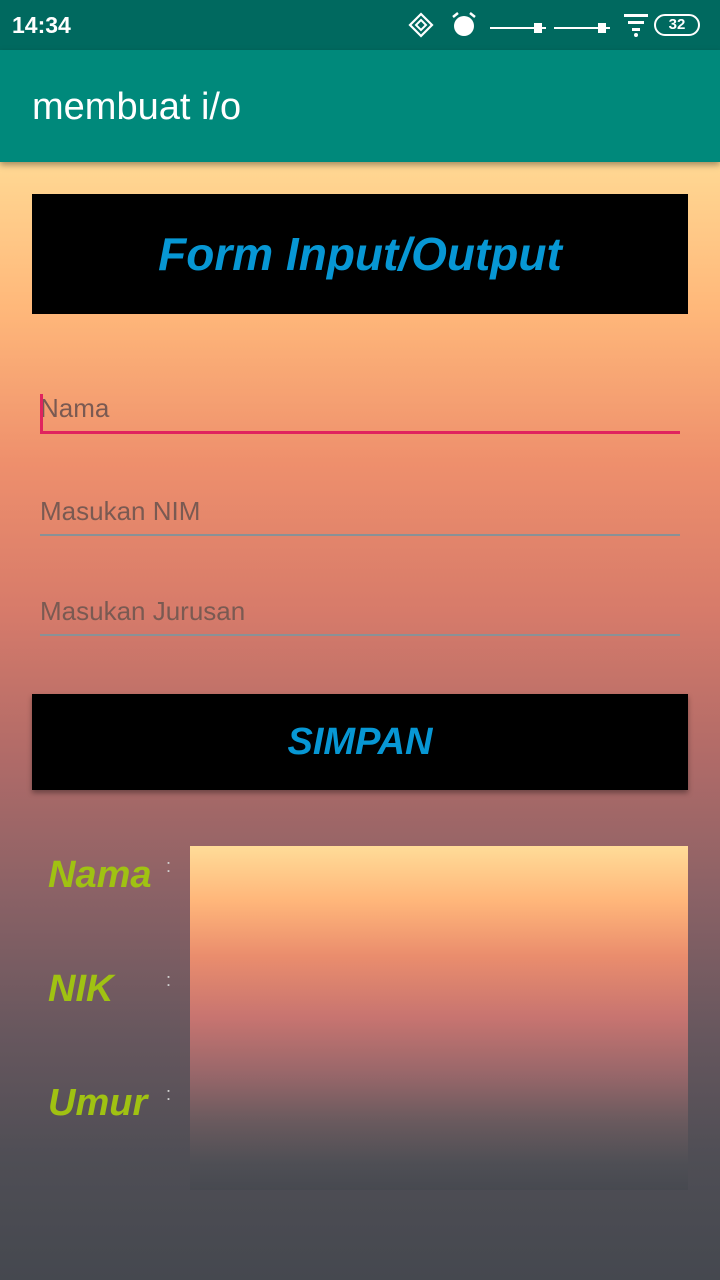 Image resolution: width=720 pixels, height=1280 pixels. Describe the element at coordinates (636, 27) in the screenshot. I see `wifi-icon` at that location.